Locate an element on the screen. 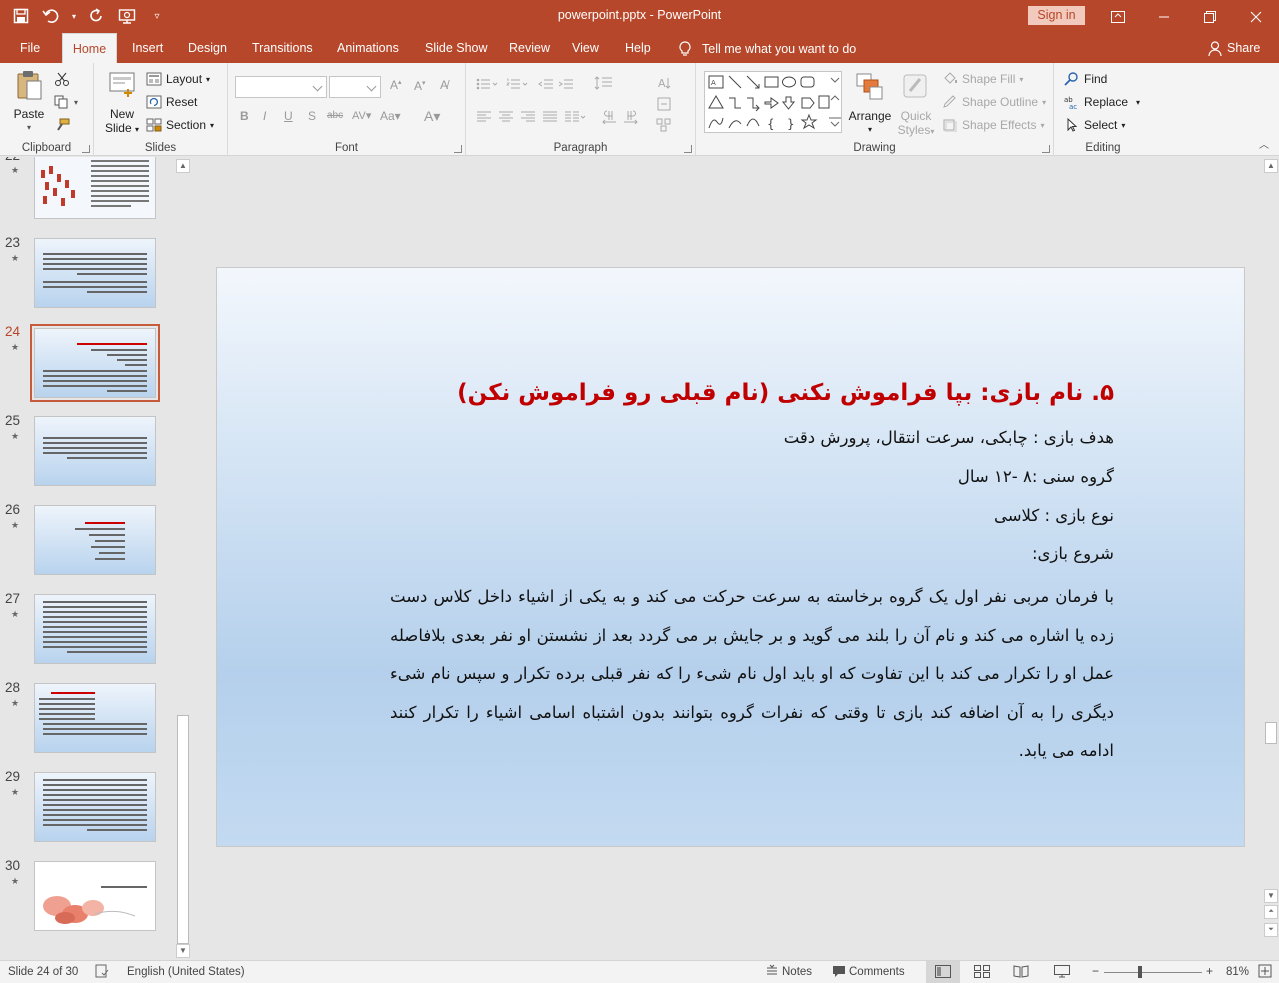 The height and width of the screenshot is (983, 1279). change-case-icon: Aa▾ is located at coordinates (390, 116).